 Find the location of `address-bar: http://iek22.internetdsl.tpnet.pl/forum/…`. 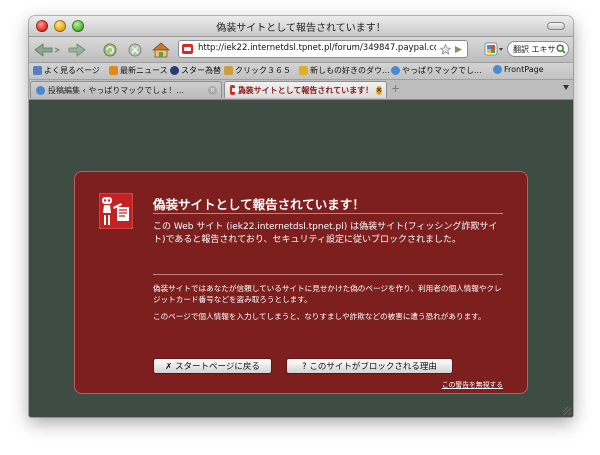

address-bar: http://iek22.internetdsl.tpnet.pl/forum/… is located at coordinates (323, 49).